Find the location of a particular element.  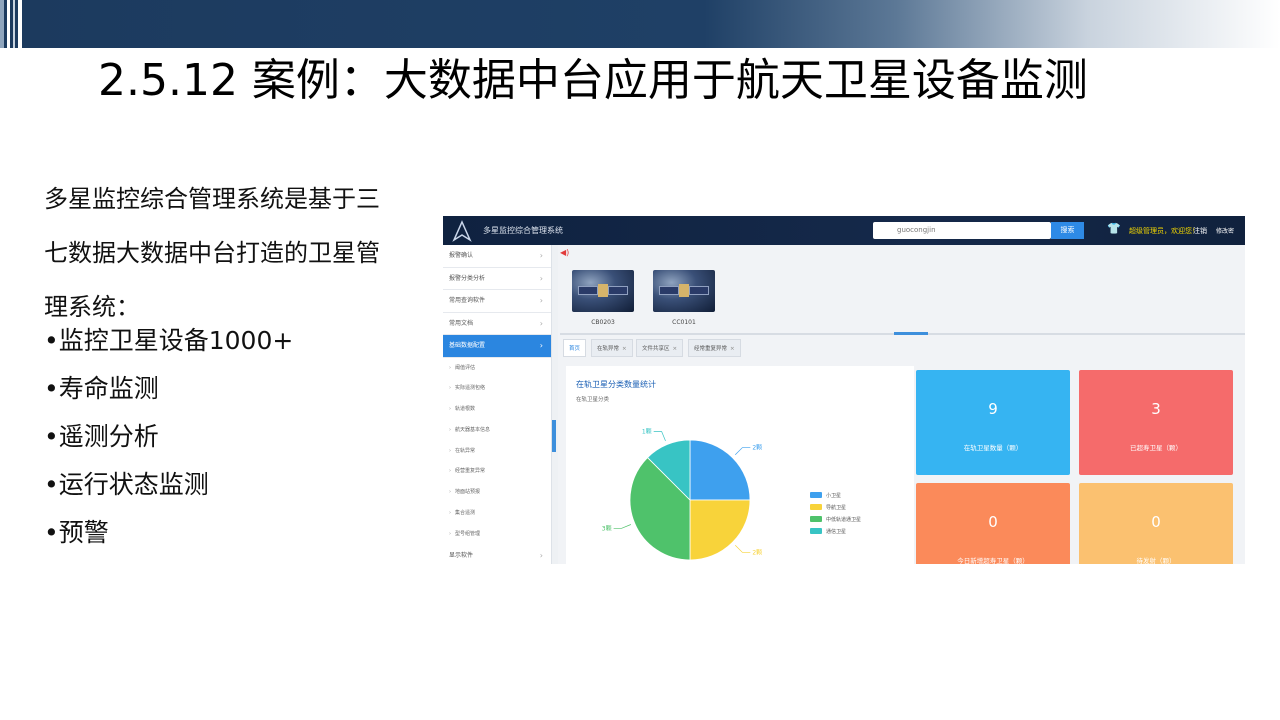

sidebar-subitem: 集合遥测 is located at coordinates (497, 513).